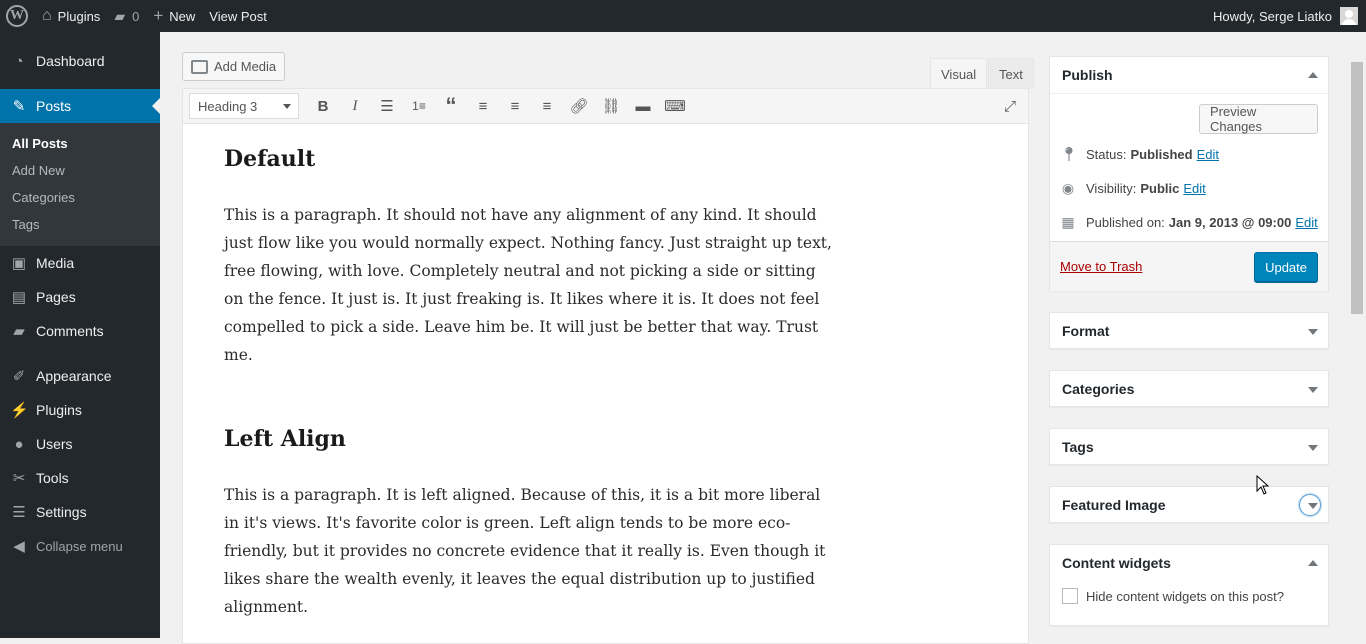  I want to click on insert-link-button: 🔗︎, so click(579, 106).